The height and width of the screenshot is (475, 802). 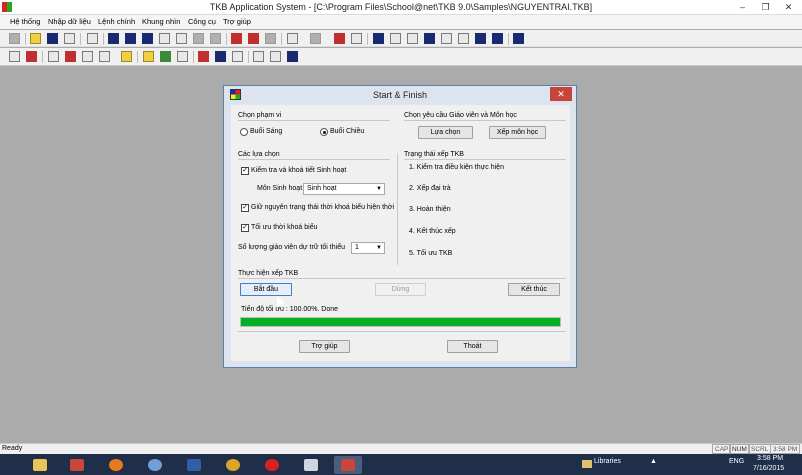 I want to click on finish-button: Kết thúc, so click(x=534, y=289).